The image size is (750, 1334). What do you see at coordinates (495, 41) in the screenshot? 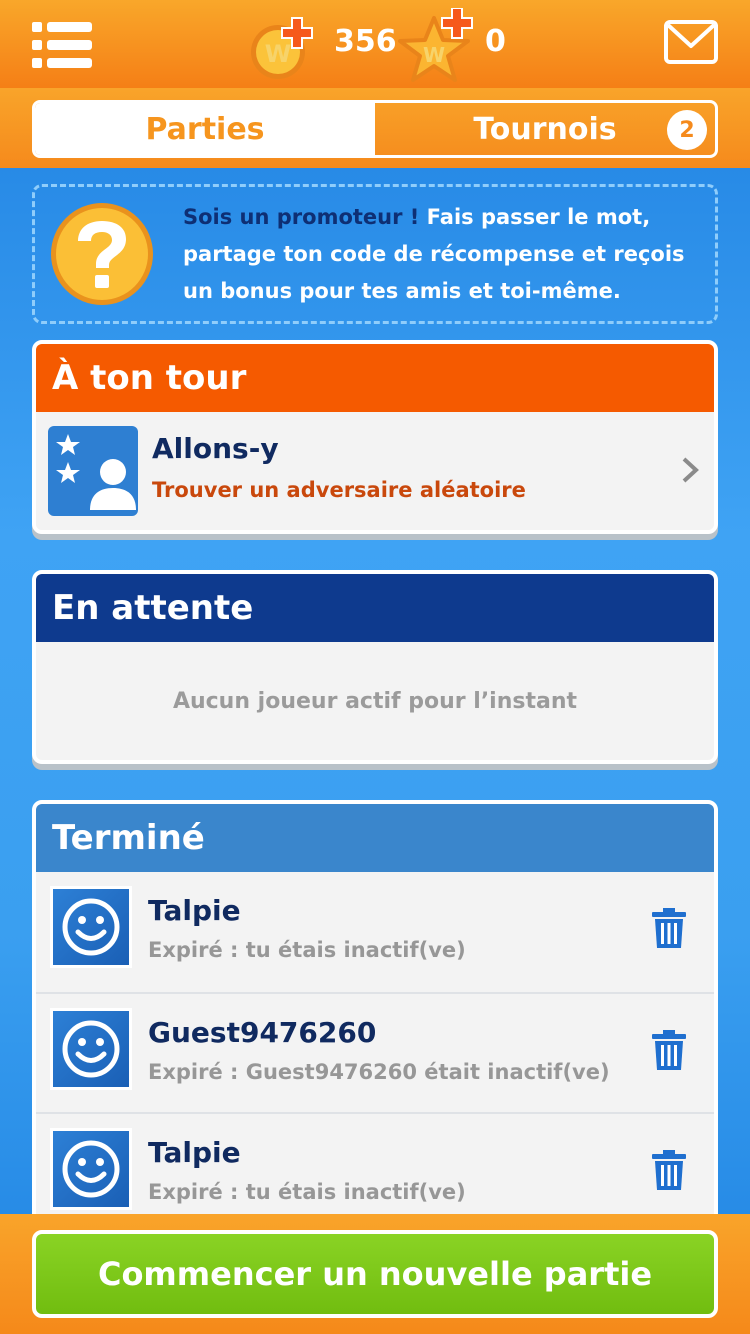
I see `star-count: 0` at bounding box center [495, 41].